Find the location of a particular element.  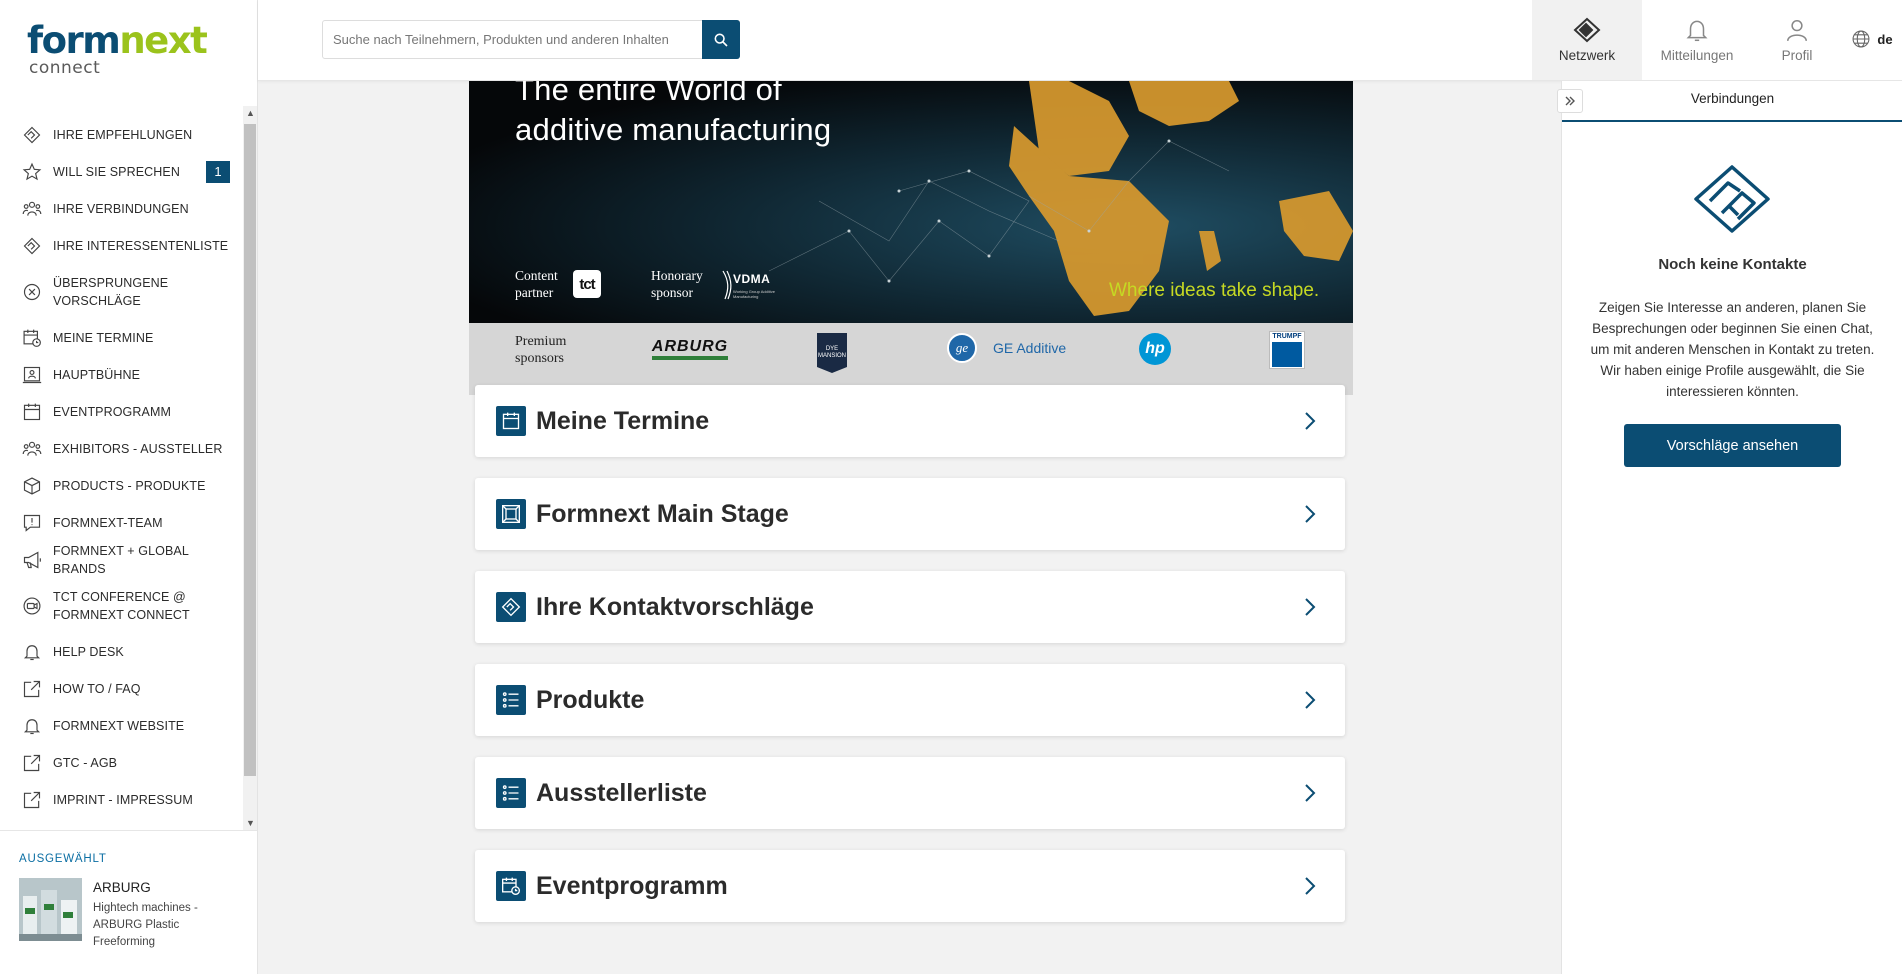

banner-slogan: Where ideas take shape. is located at coordinates (1214, 290).